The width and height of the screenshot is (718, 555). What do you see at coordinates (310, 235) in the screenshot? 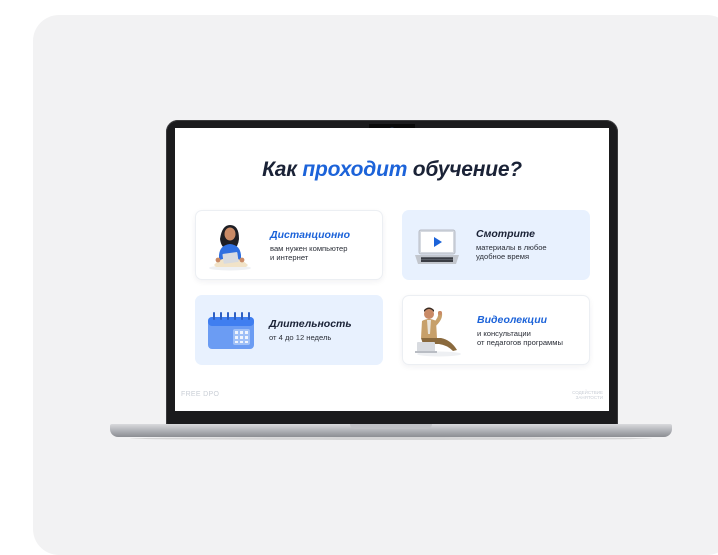
I see `tile-heading: Дистанционно` at bounding box center [310, 235].